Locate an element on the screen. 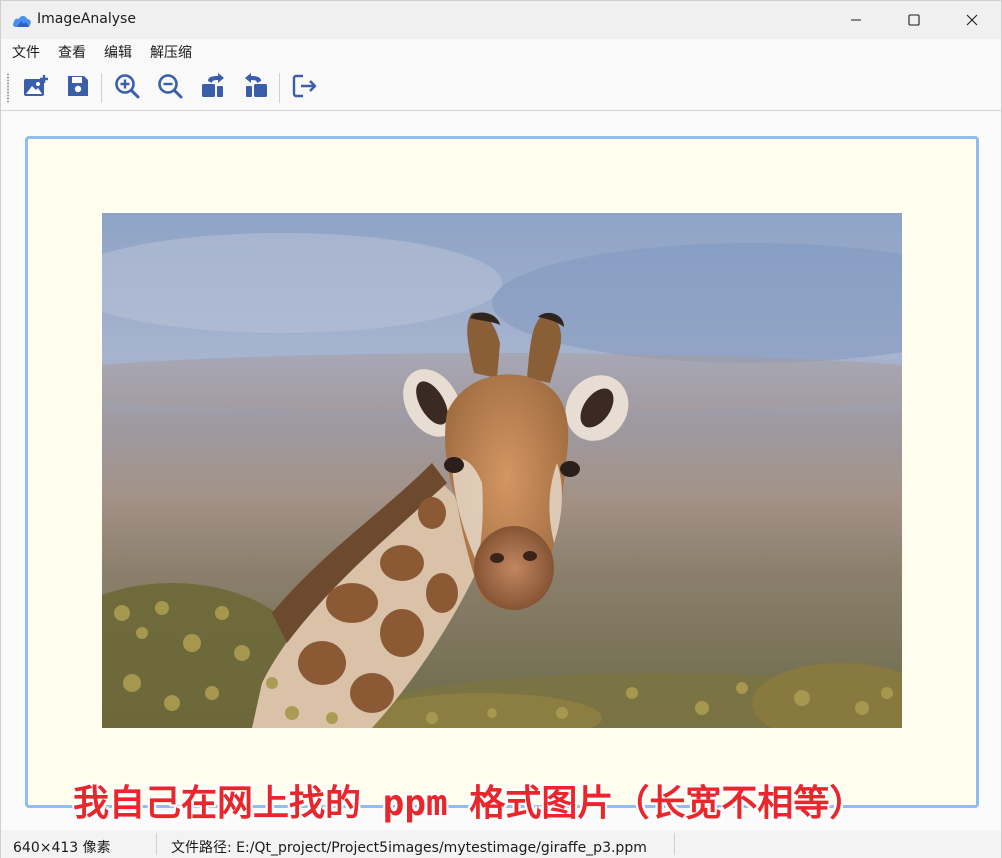  zoom-out-icon is located at coordinates (170, 88).